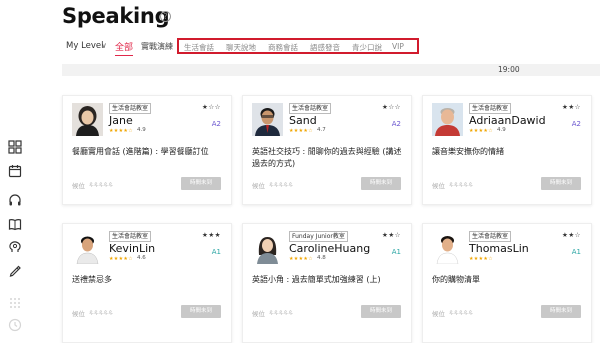 The height and width of the screenshot is (343, 600). What do you see at coordinates (283, 47) in the screenshot?
I see `tab-category-business: 商務會話` at bounding box center [283, 47].